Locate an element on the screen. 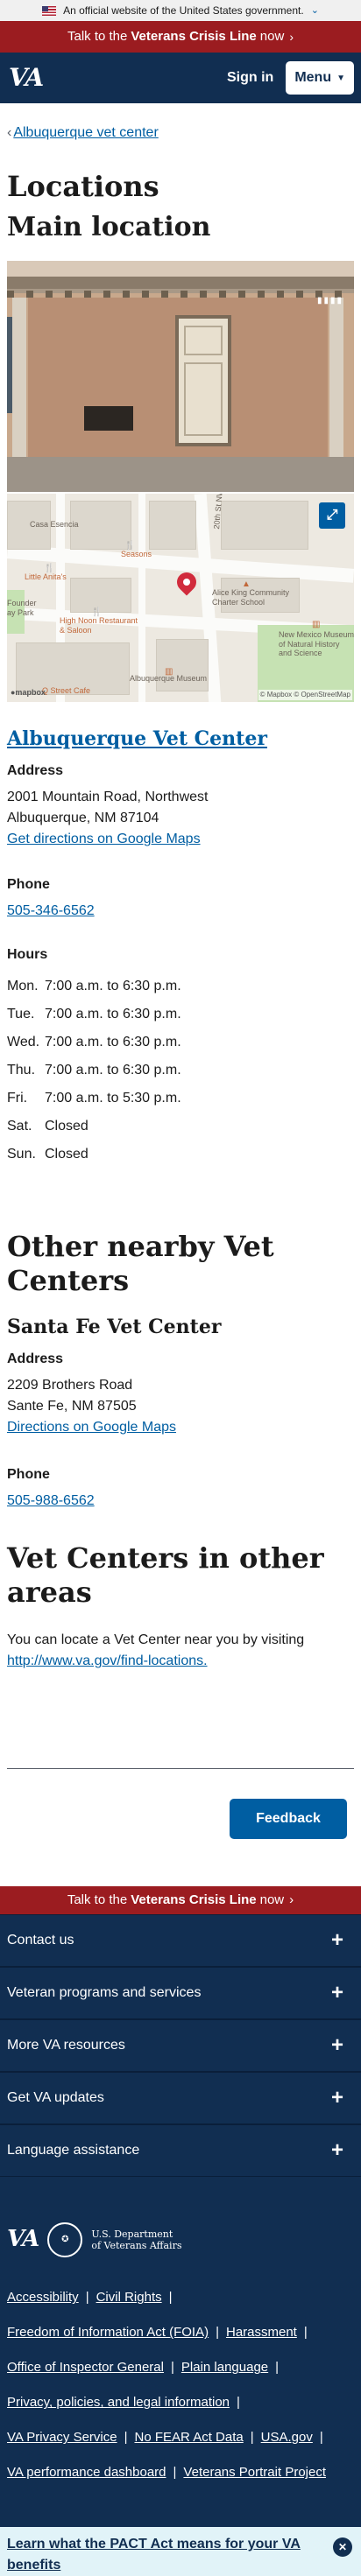 The height and width of the screenshot is (2576, 361). center-name: Albuquerque Vet Center is located at coordinates (180, 740).